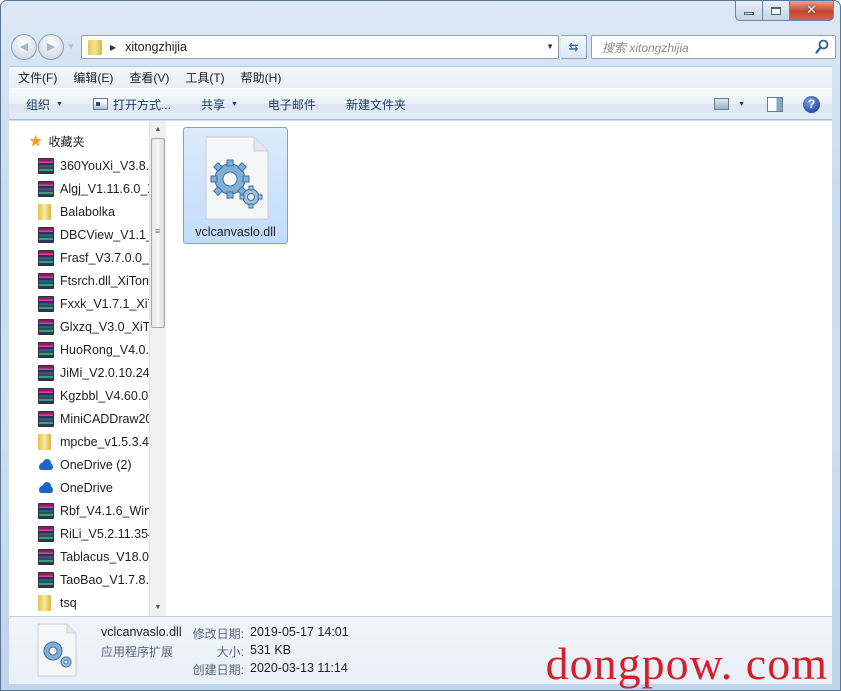 This screenshot has width=841, height=691. What do you see at coordinates (713, 47) in the screenshot?
I see `search-input: 搜索 xitongzhijia` at bounding box center [713, 47].